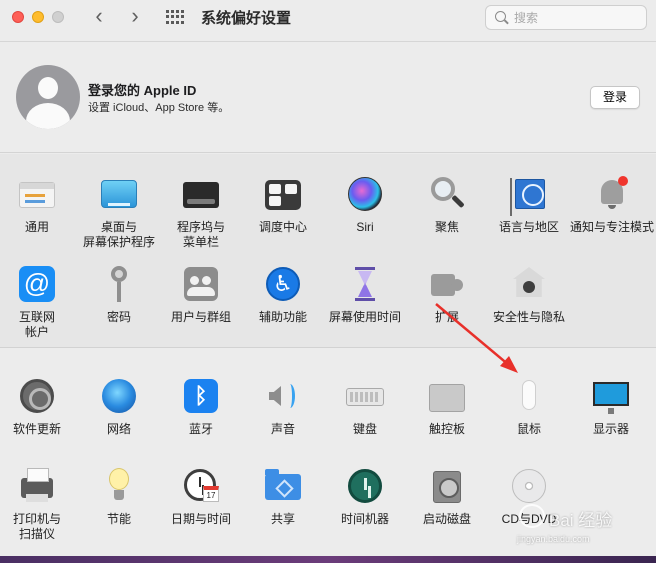 Image resolution: width=656 pixels, height=563 pixels. Describe the element at coordinates (615, 97) in the screenshot. I see `login-button: 登录` at that location.